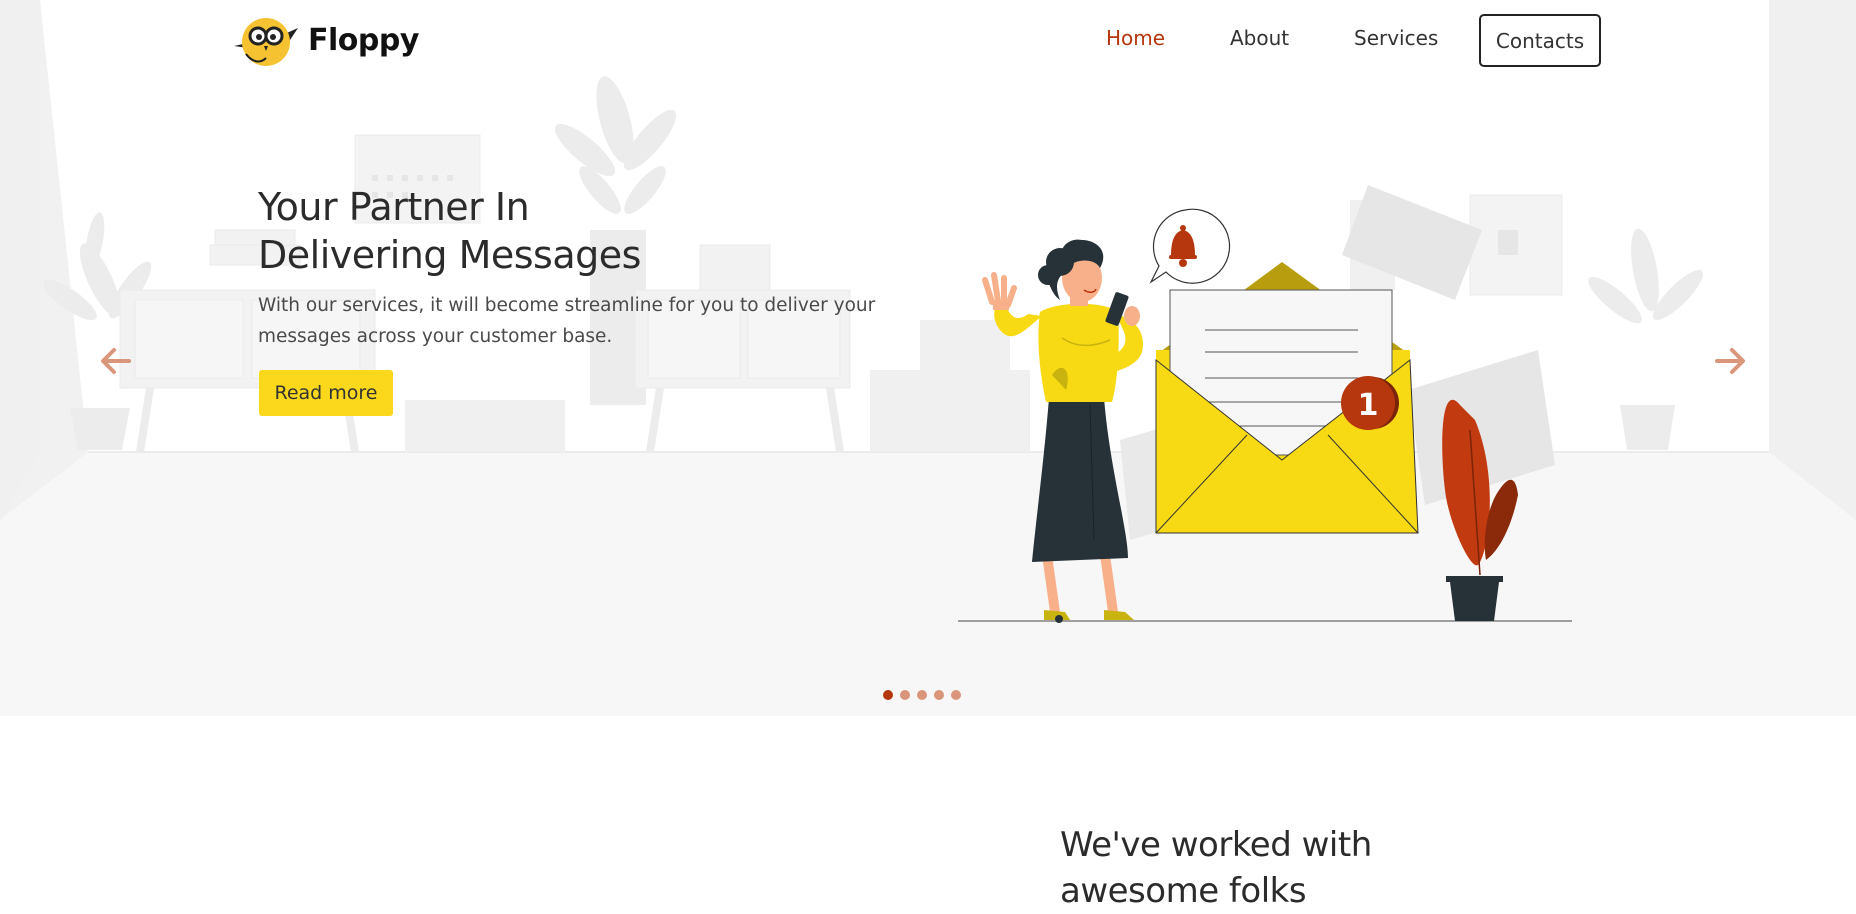 The image size is (1856, 914). What do you see at coordinates (116, 361) in the screenshot?
I see `arrow-left-icon` at bounding box center [116, 361].